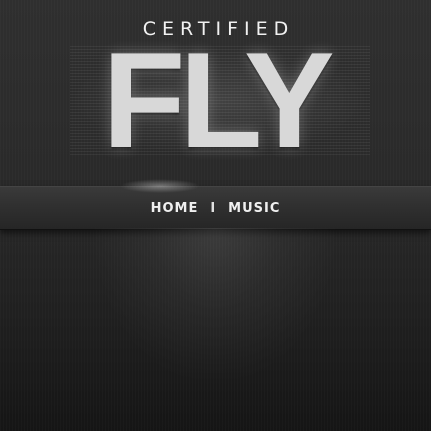 The height and width of the screenshot is (431, 431). I want to click on nav-link-home: HOME, so click(175, 208).